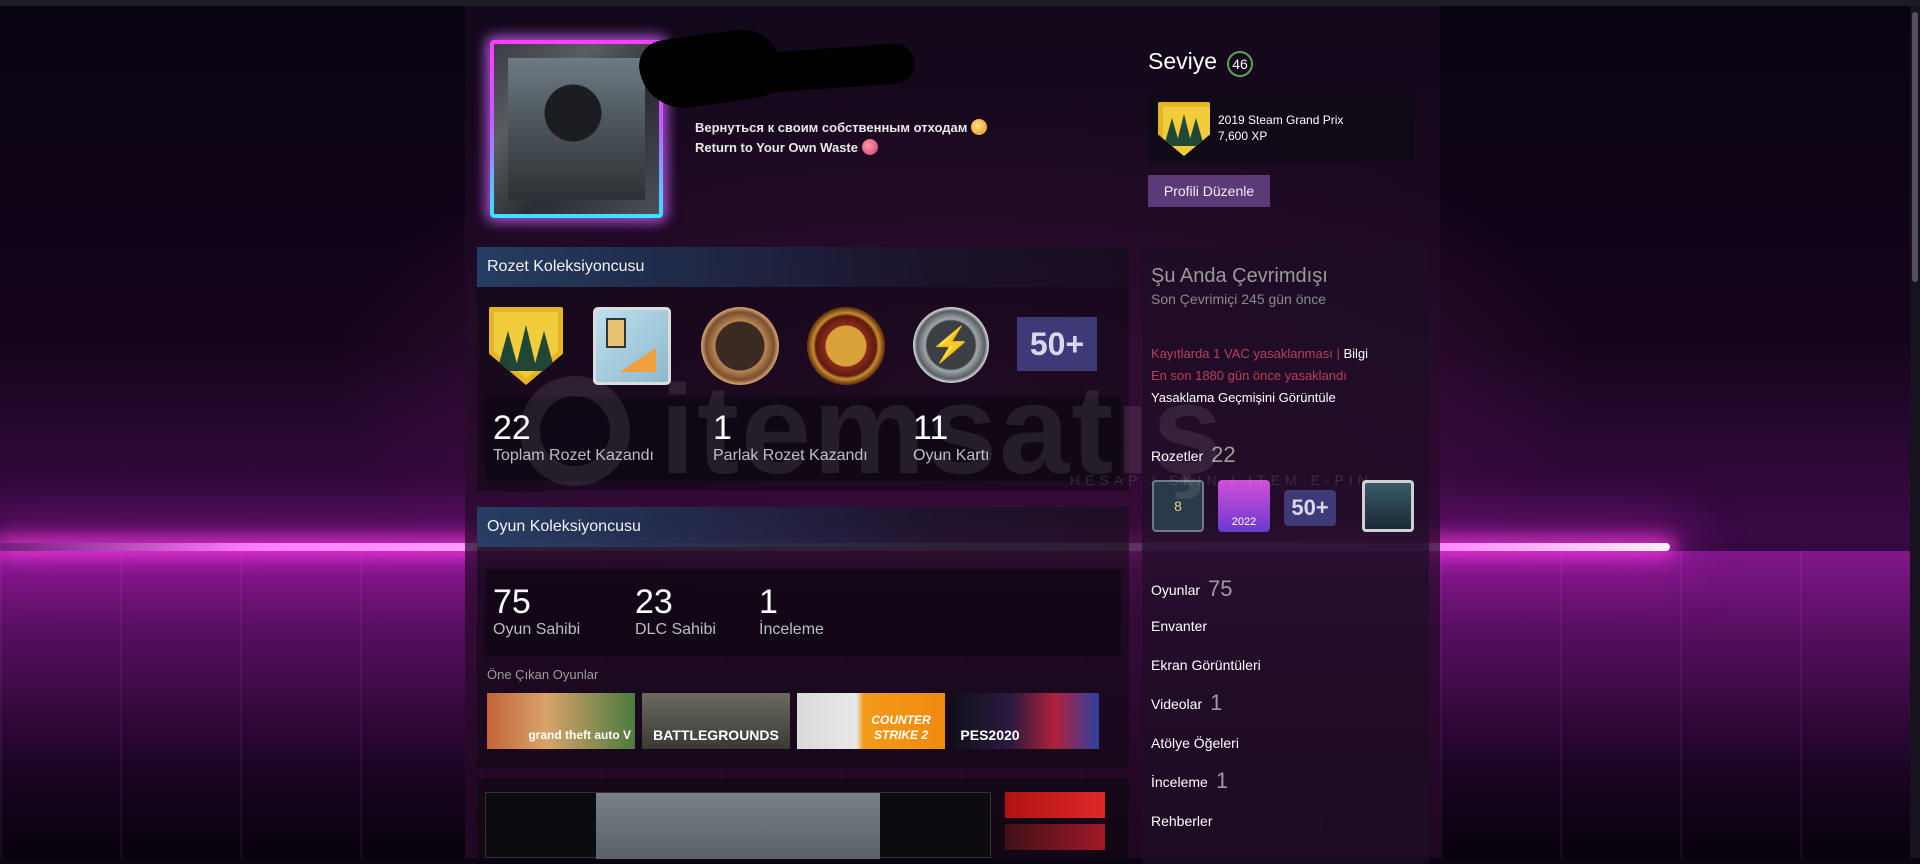  What do you see at coordinates (1192, 589) in the screenshot?
I see `games-link: Oyunlar 75` at bounding box center [1192, 589].